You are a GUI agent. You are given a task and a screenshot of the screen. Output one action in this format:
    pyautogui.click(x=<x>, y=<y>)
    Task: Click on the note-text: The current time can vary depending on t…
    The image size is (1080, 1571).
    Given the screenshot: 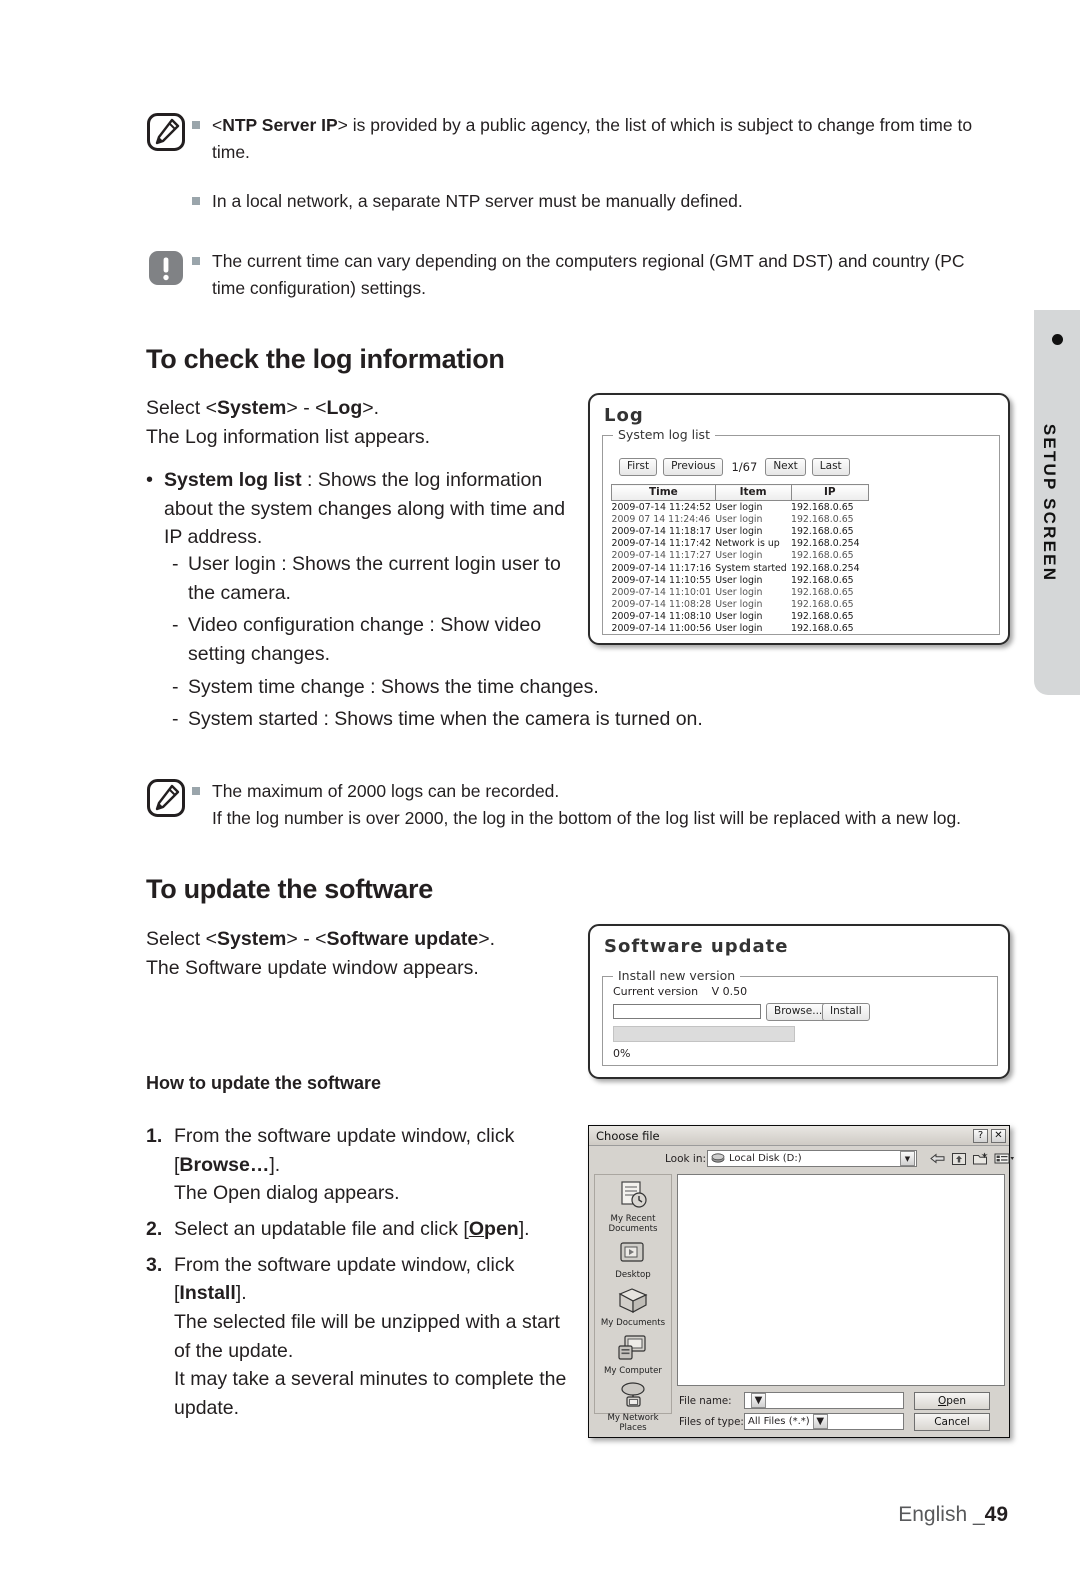 What is the action you would take?
    pyautogui.click(x=588, y=275)
    